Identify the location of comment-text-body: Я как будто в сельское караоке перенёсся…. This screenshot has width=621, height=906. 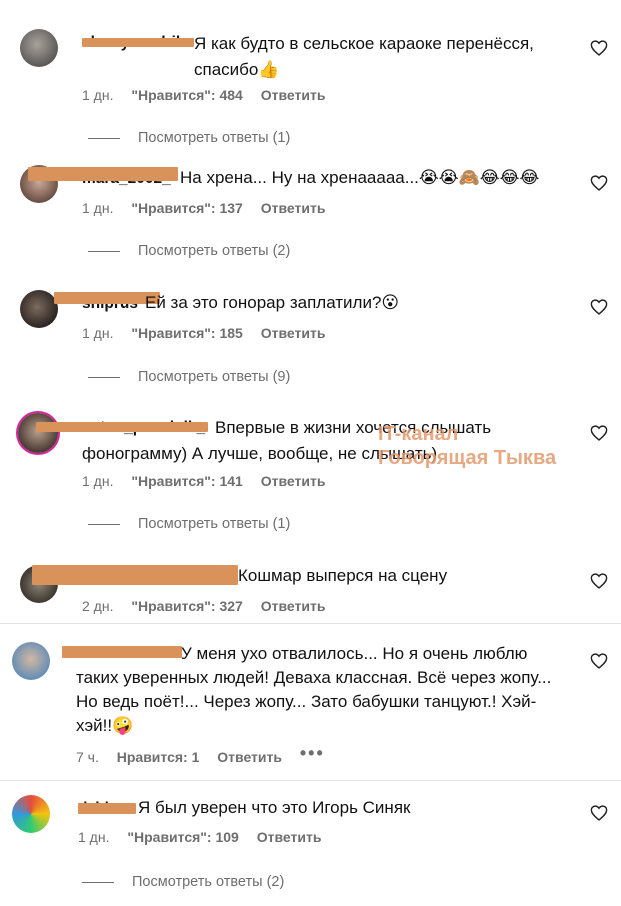
(364, 56).